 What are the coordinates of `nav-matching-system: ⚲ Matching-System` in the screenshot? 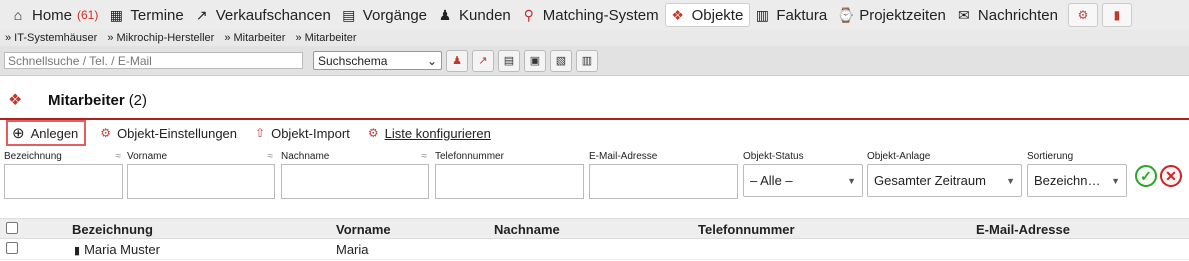 It's located at (591, 15).